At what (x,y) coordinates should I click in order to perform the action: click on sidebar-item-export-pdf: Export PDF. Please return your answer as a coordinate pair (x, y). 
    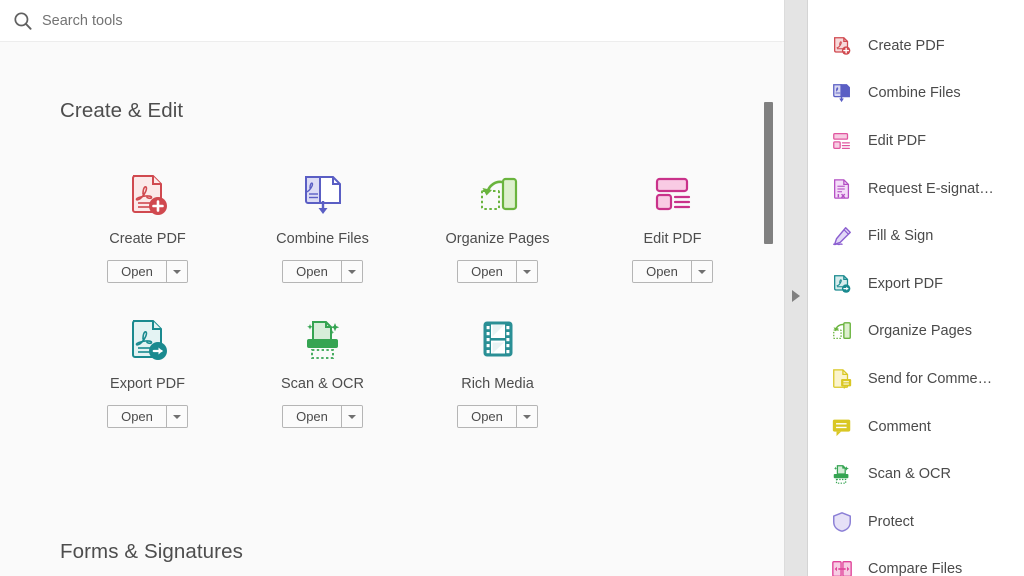
    Looking at the image, I should click on (916, 284).